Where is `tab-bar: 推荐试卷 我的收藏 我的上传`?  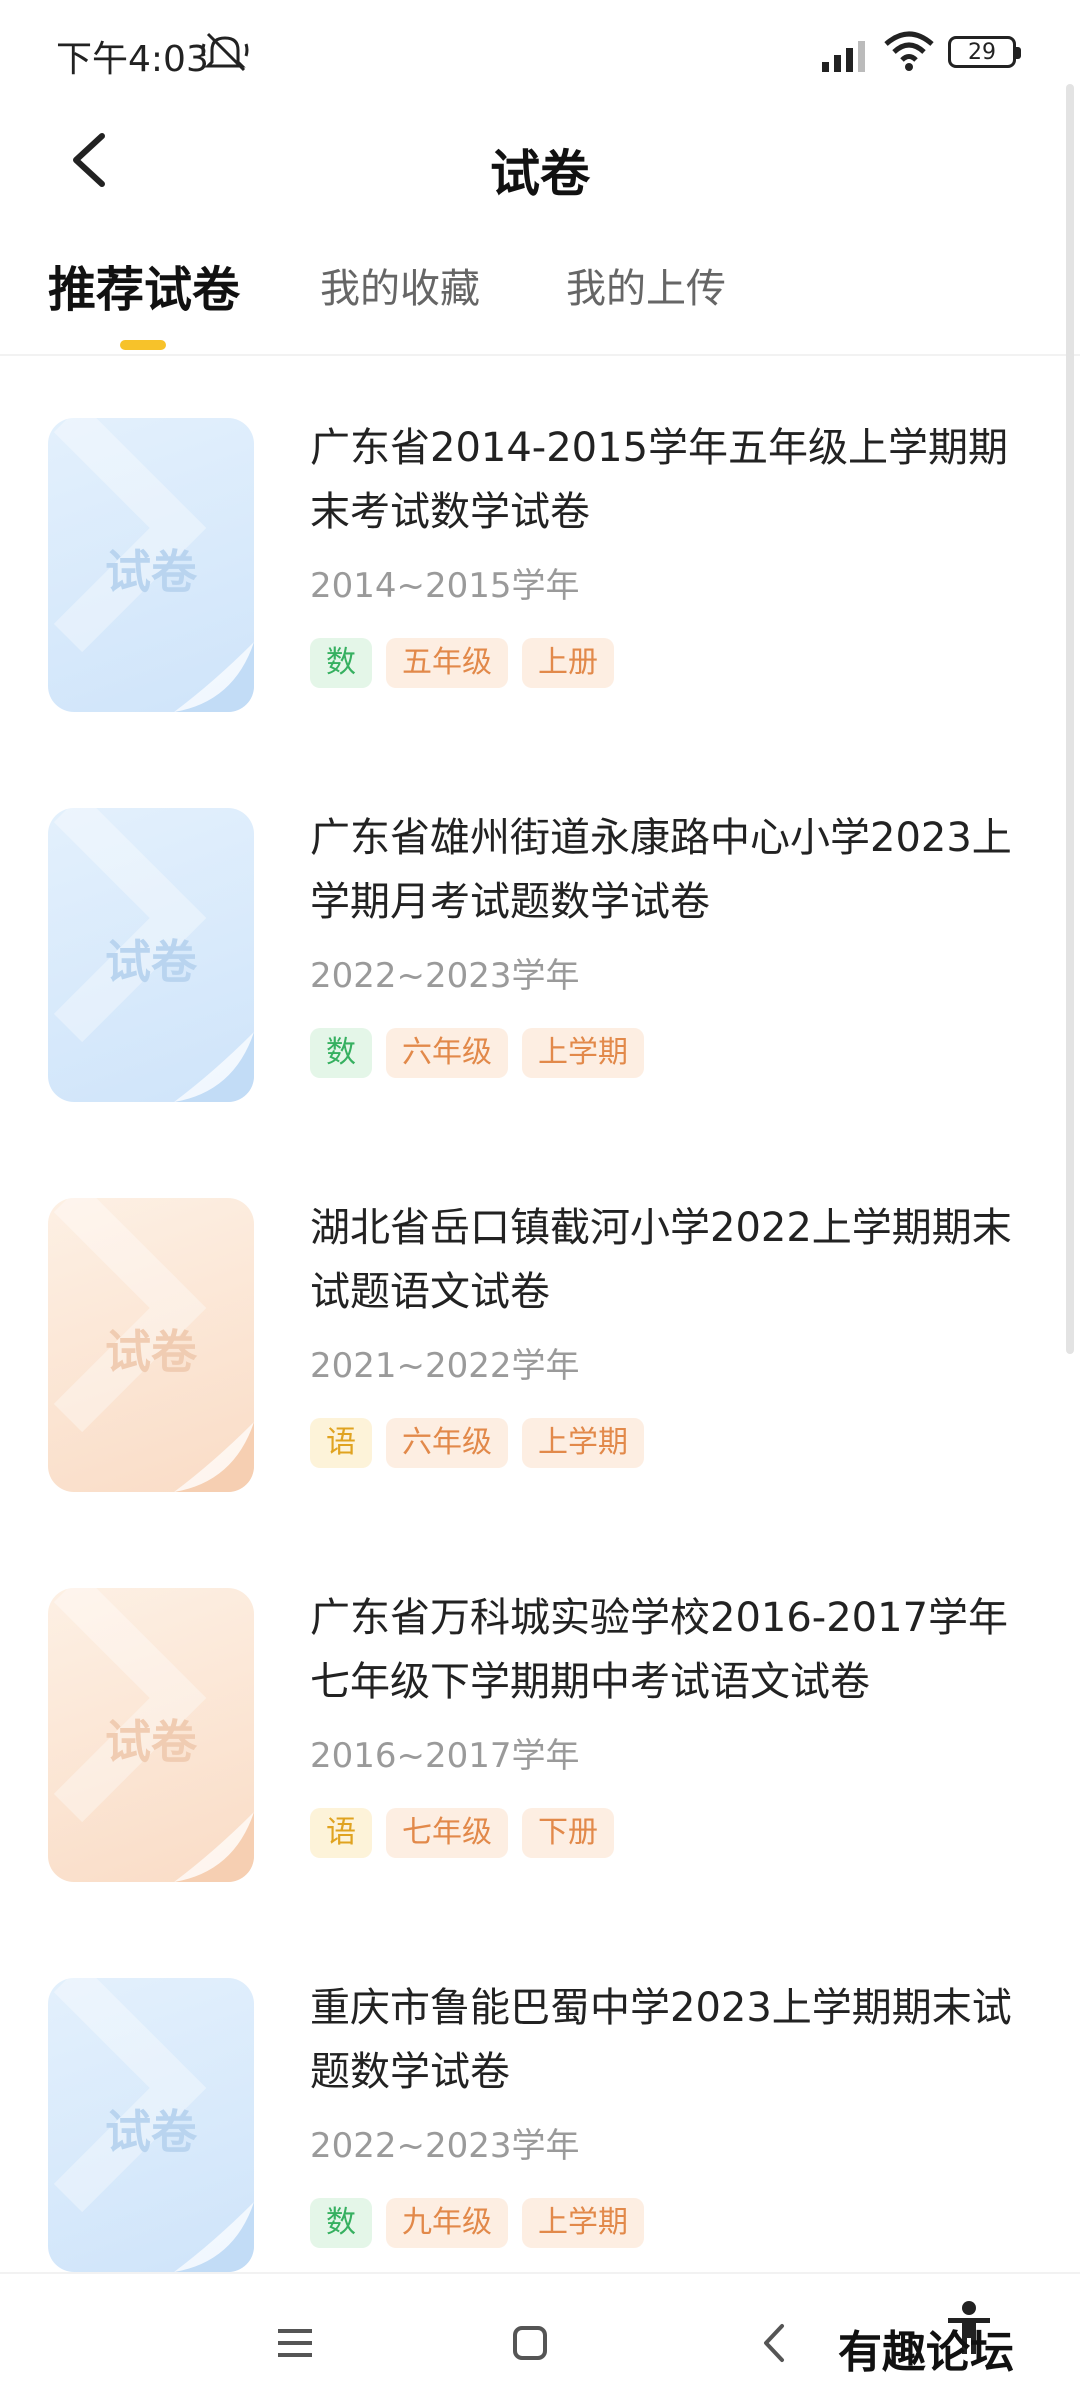
tab-bar: 推荐试卷 我的收藏 我的上传 is located at coordinates (540, 298).